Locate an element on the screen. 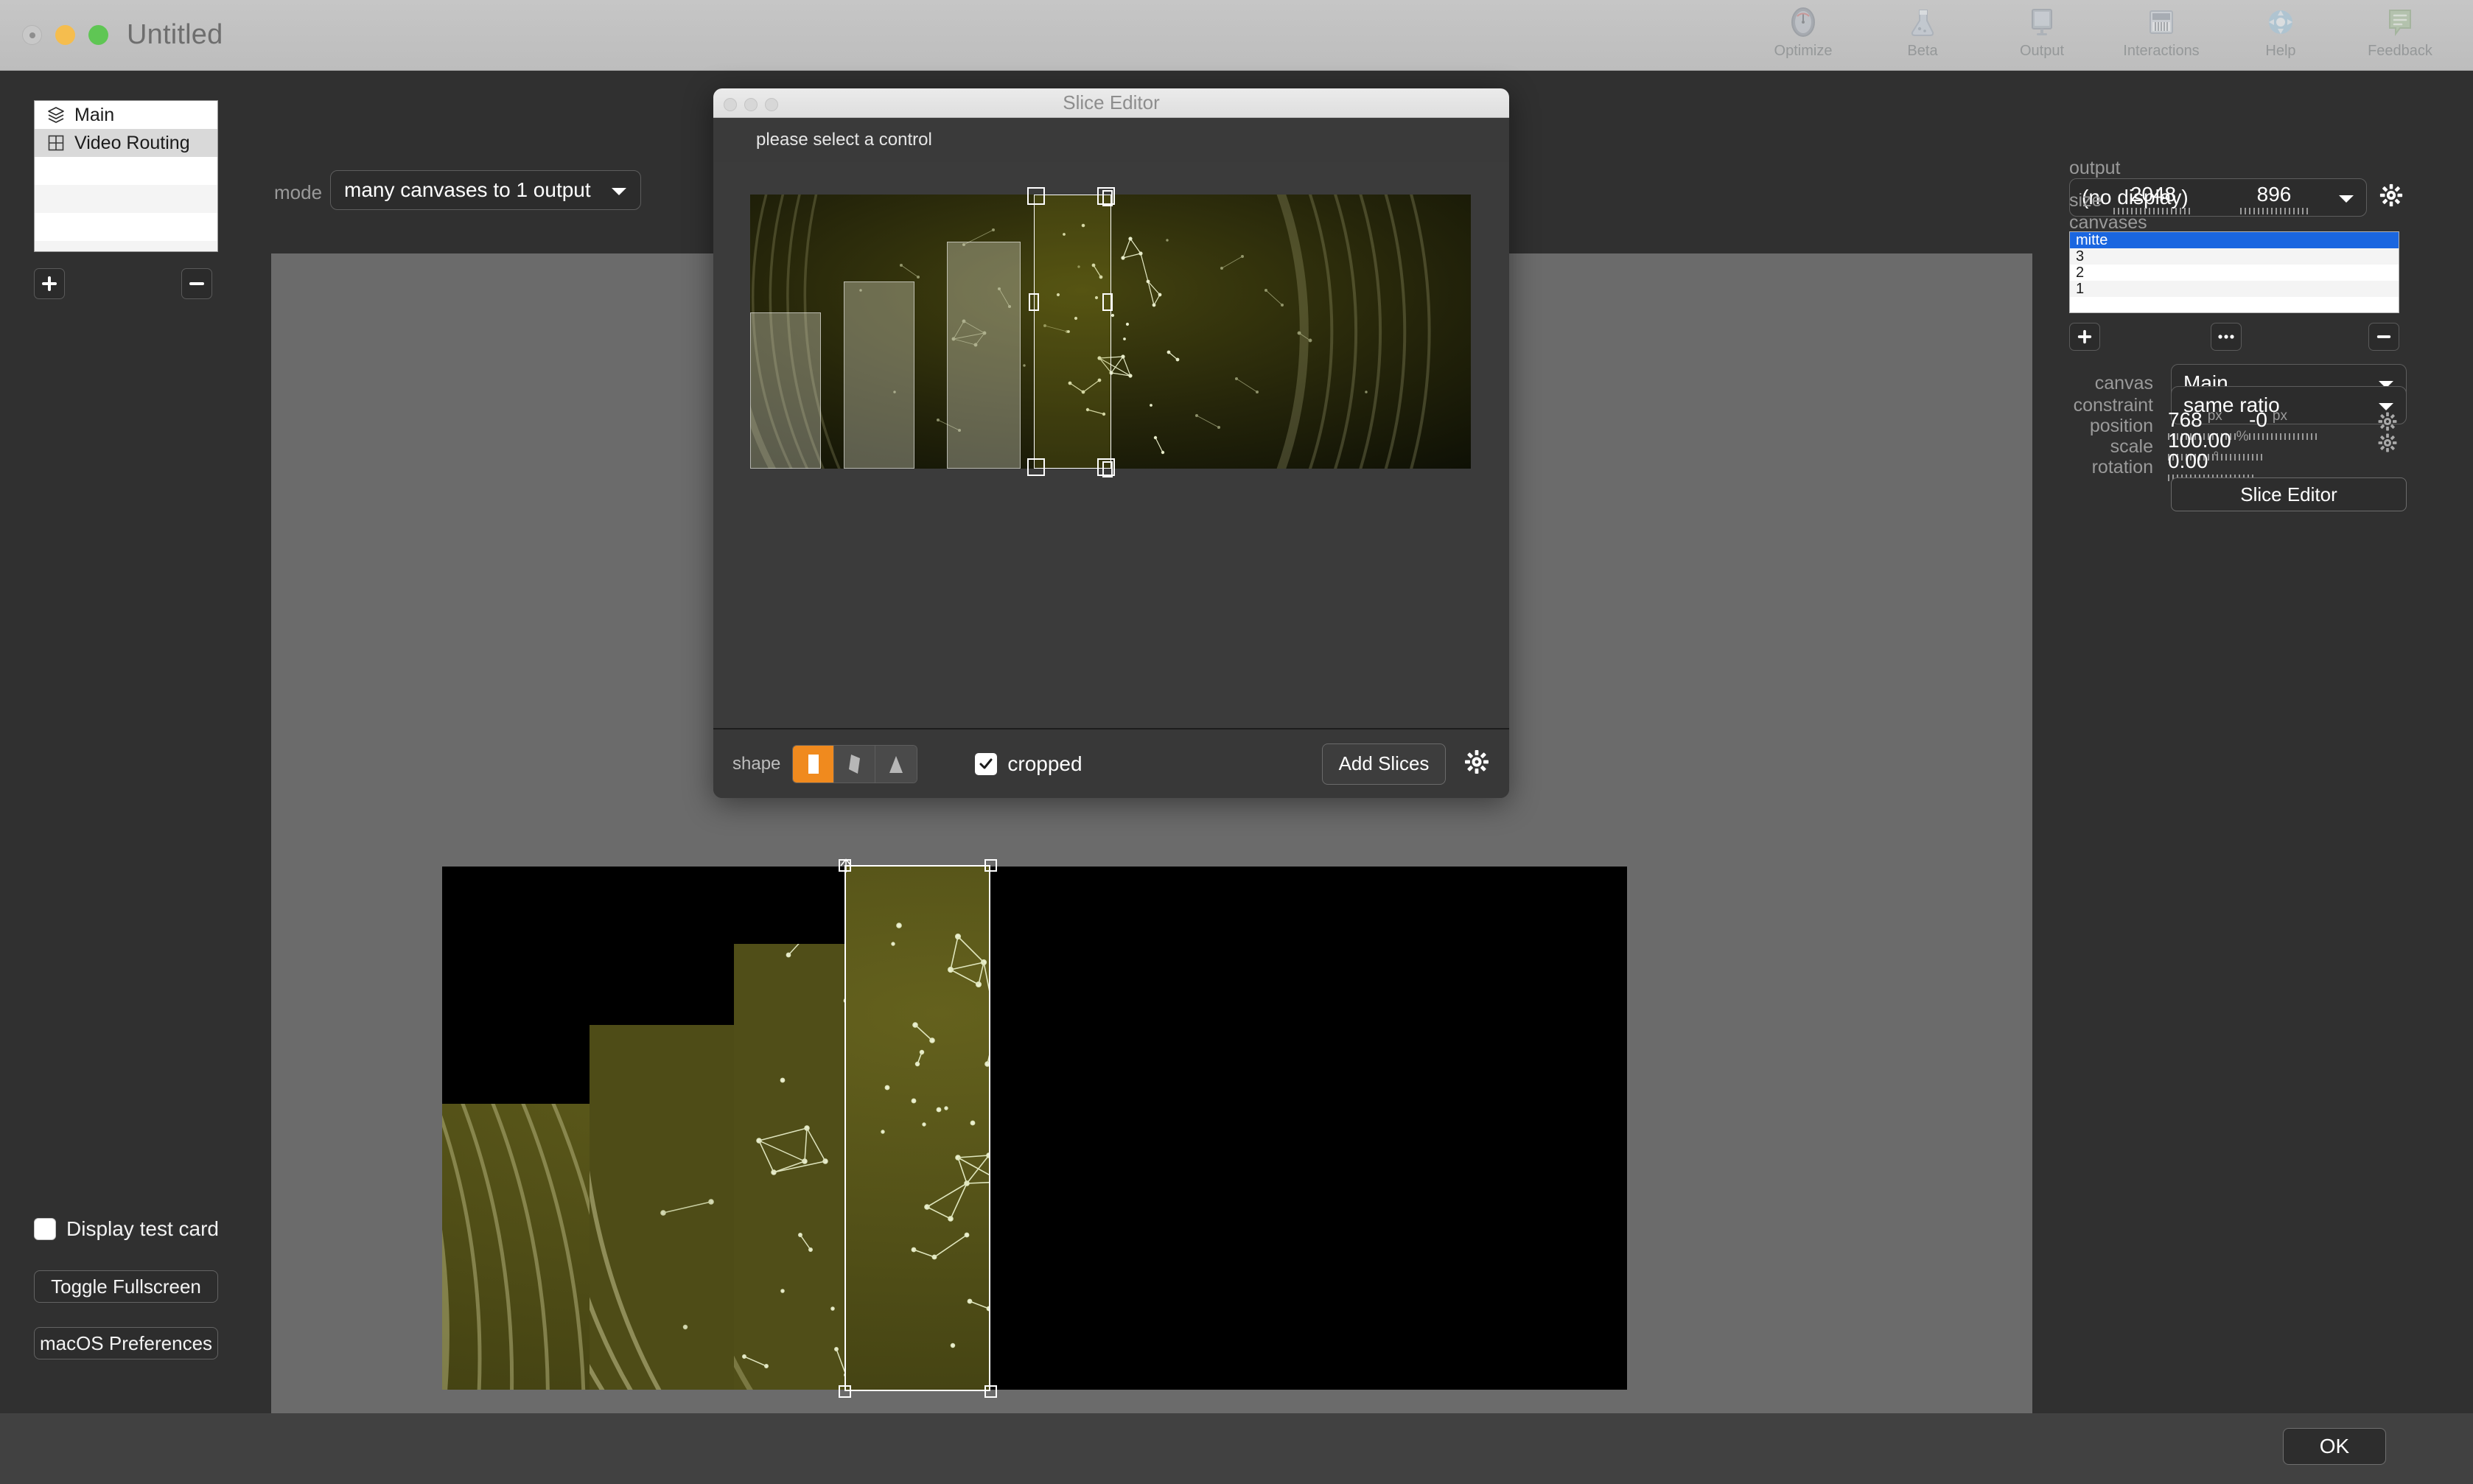 This screenshot has width=2473, height=1484. shape-quad-button is located at coordinates (855, 764).